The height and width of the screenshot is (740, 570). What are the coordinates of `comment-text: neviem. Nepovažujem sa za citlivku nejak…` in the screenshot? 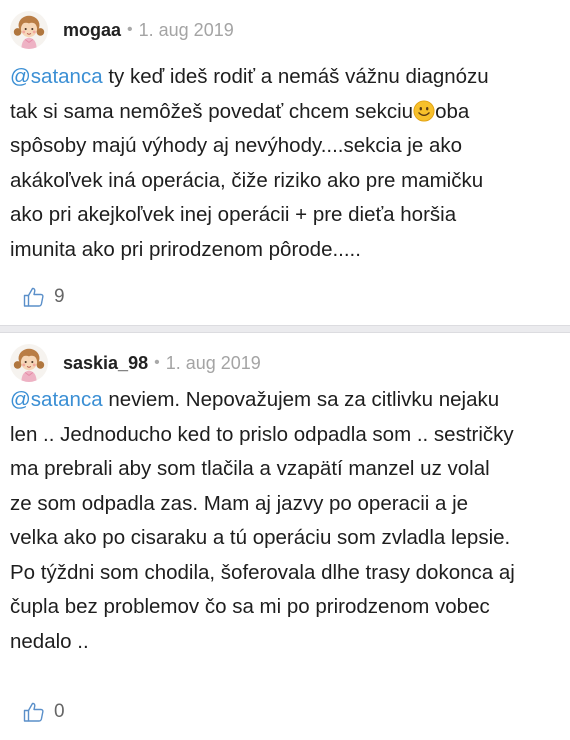 It's located at (301, 399).